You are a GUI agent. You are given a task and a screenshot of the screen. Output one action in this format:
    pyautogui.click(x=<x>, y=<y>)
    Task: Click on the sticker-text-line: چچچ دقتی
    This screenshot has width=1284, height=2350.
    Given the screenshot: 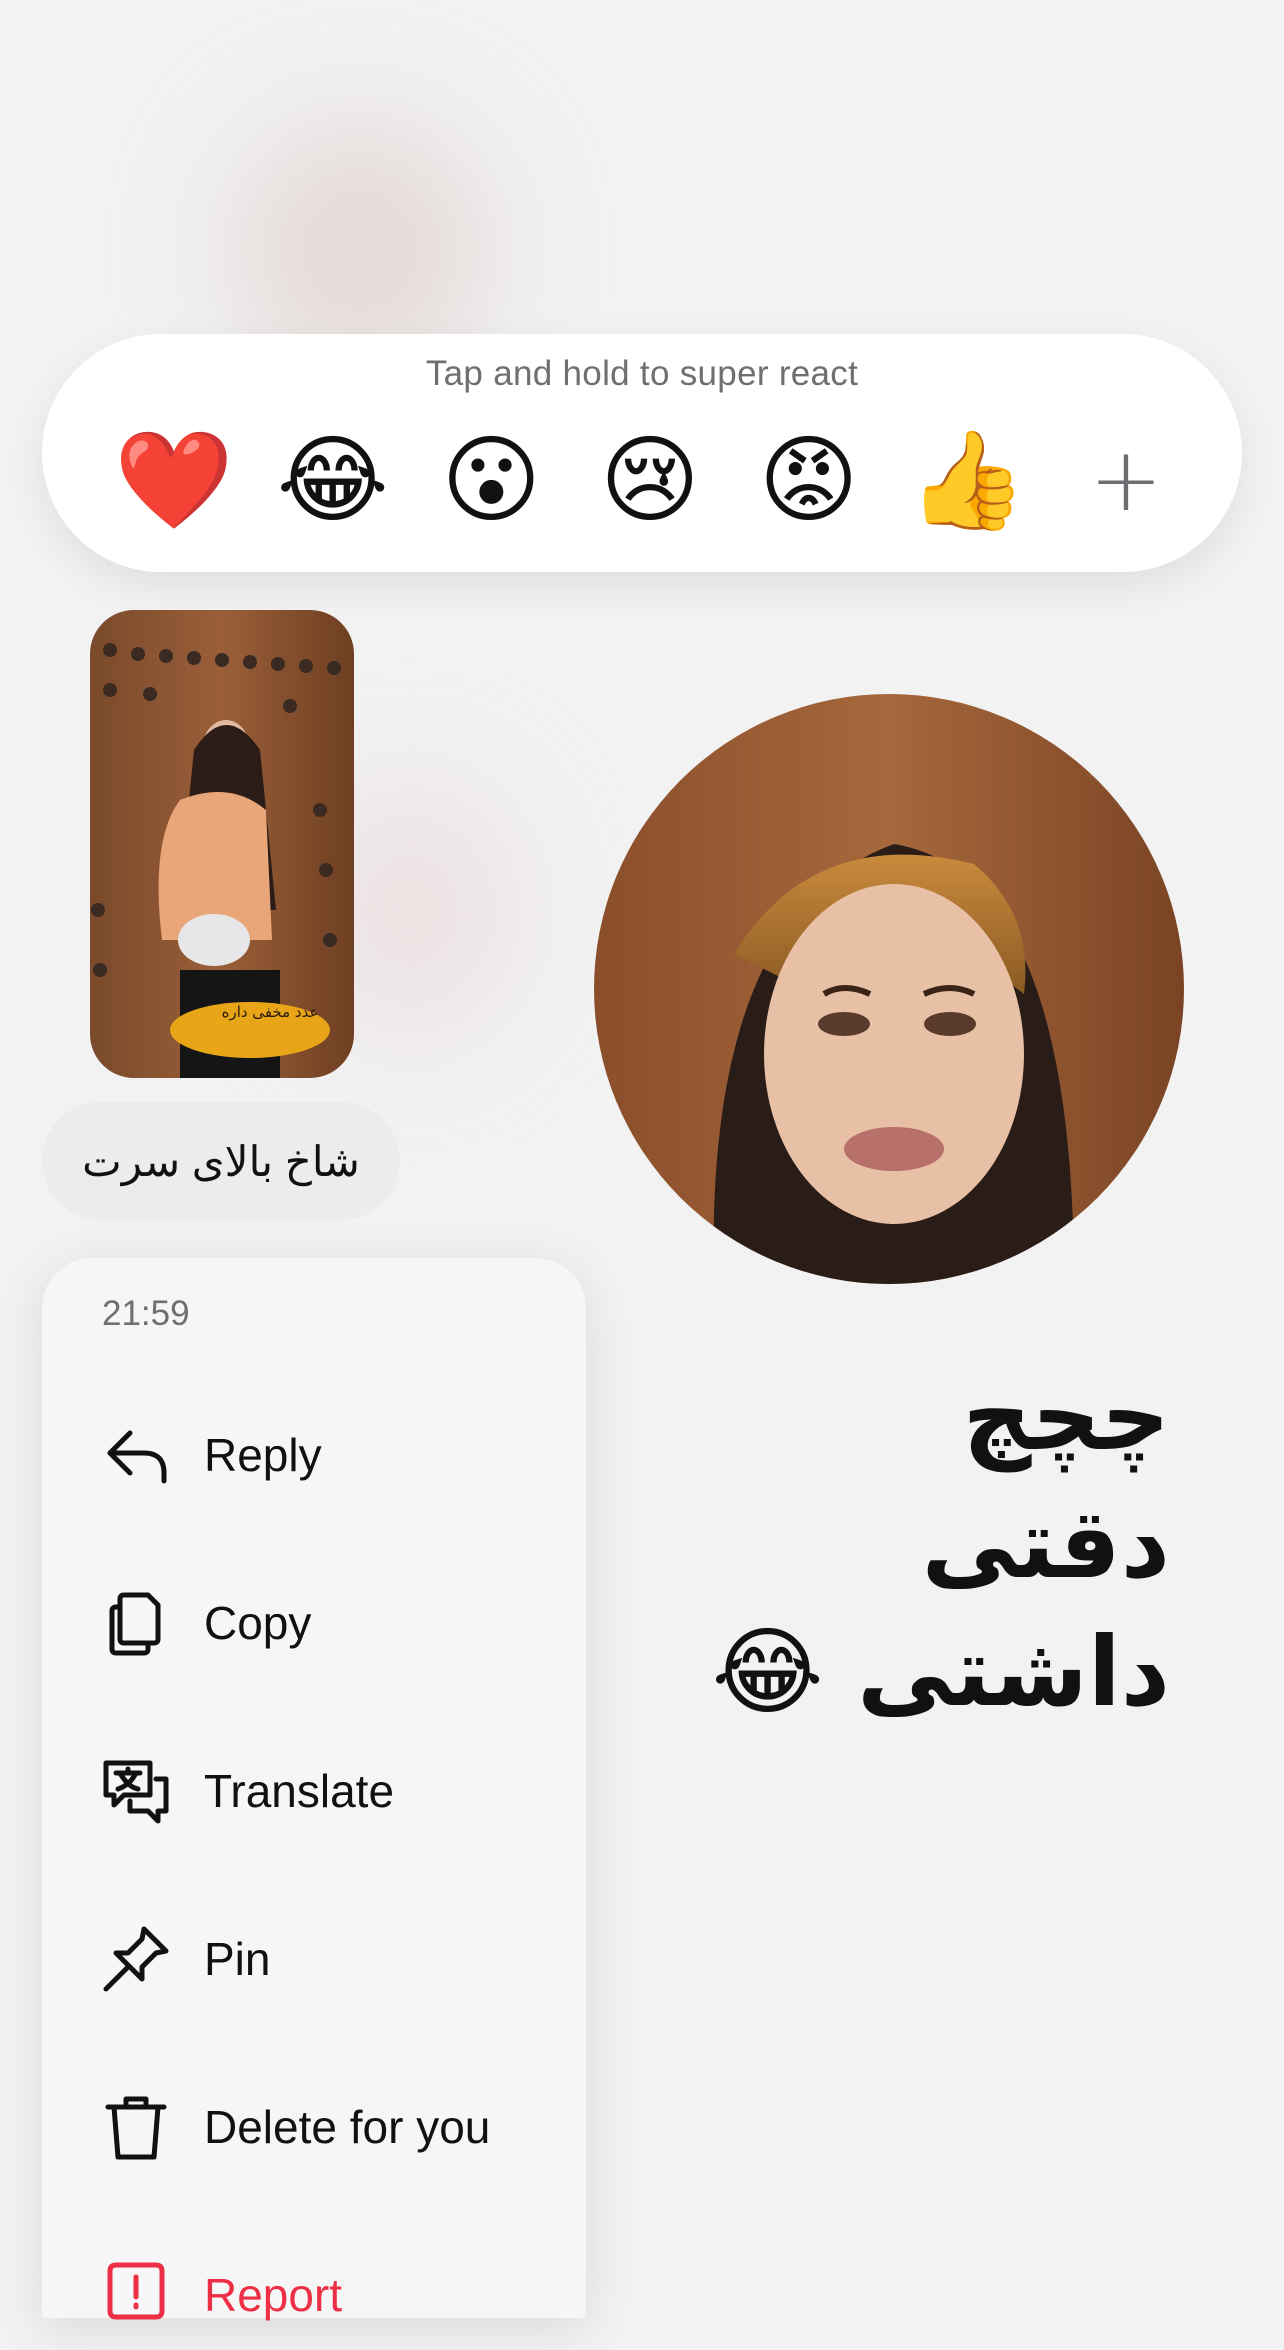 What is the action you would take?
    pyautogui.click(x=1045, y=1480)
    